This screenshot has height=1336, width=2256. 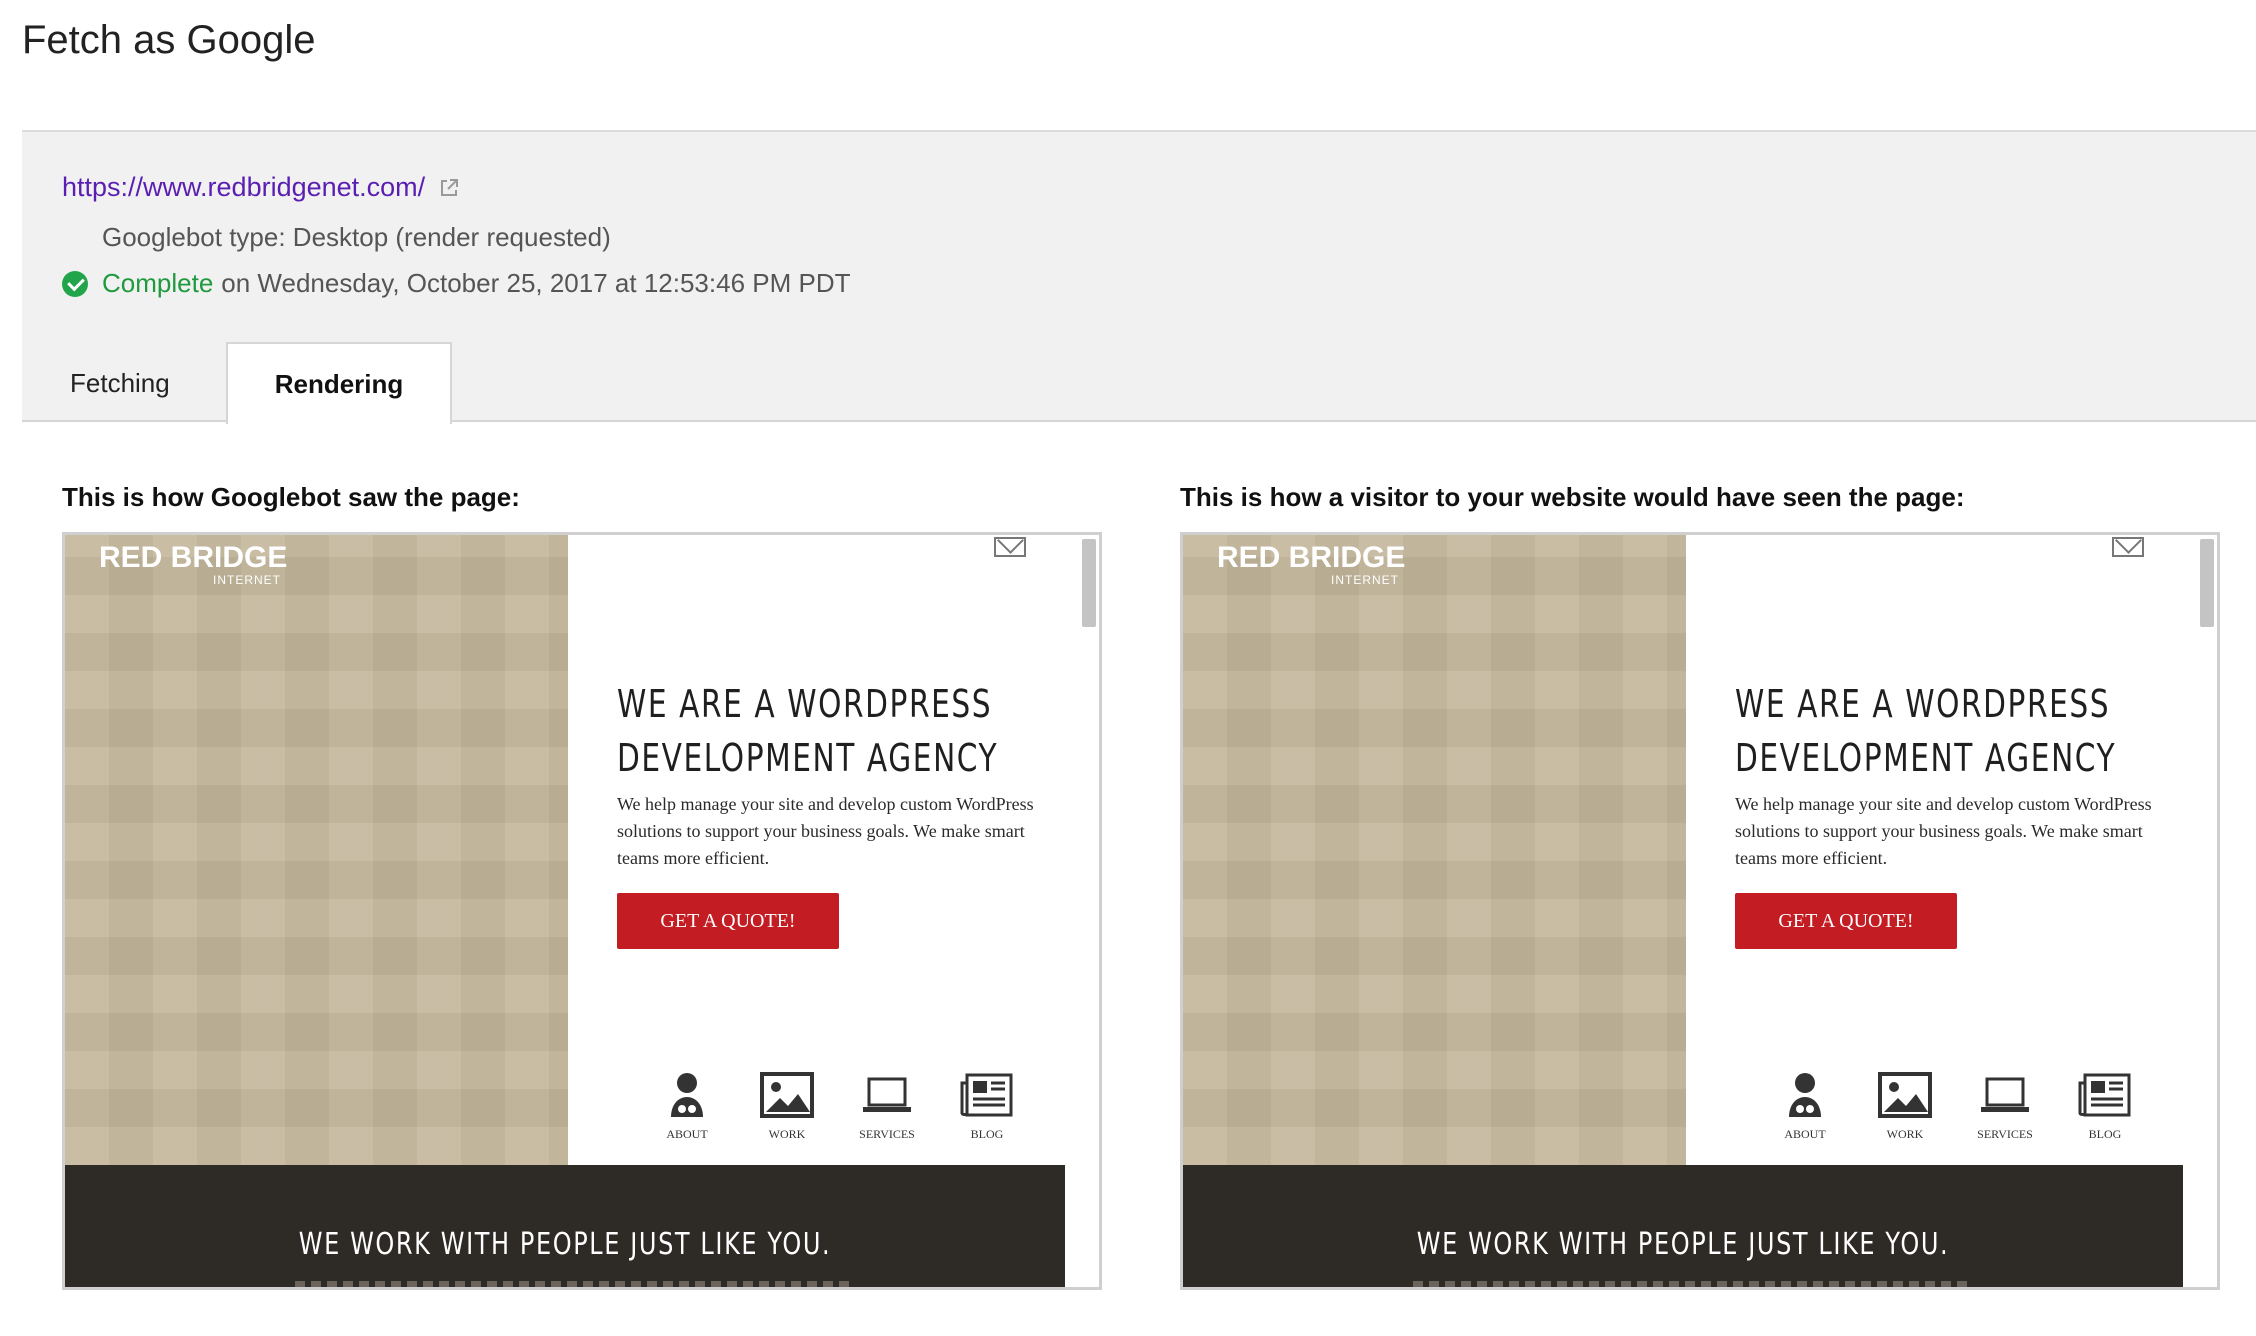 I want to click on googlebot-view-caption: This is how Googlebot saw the page:, so click(x=291, y=497).